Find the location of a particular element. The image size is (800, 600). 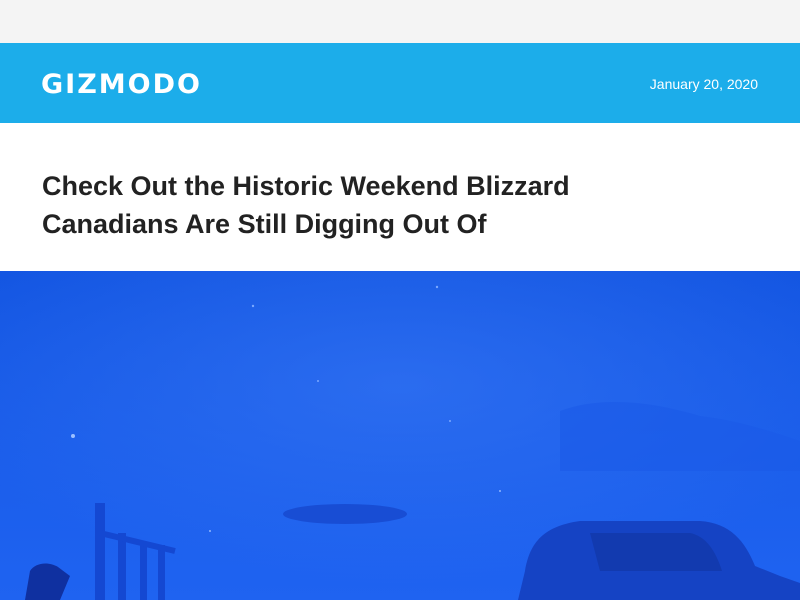

publish-date: January 20, 2020 is located at coordinates (703, 84).